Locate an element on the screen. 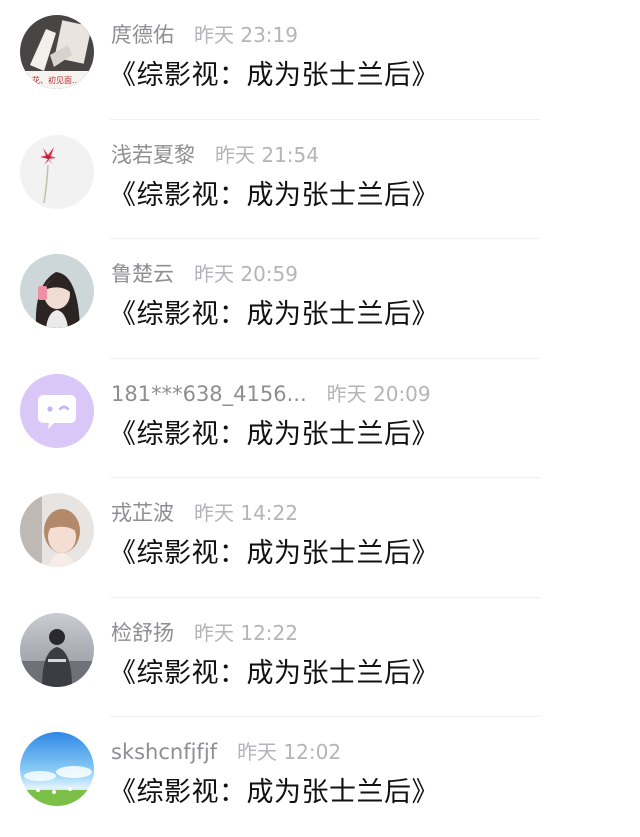 Image resolution: width=640 pixels, height=837 pixels. list-item: 浅若夏黎 昨天 21:54 《综影视：成为张士兰后》 is located at coordinates (320, 180).